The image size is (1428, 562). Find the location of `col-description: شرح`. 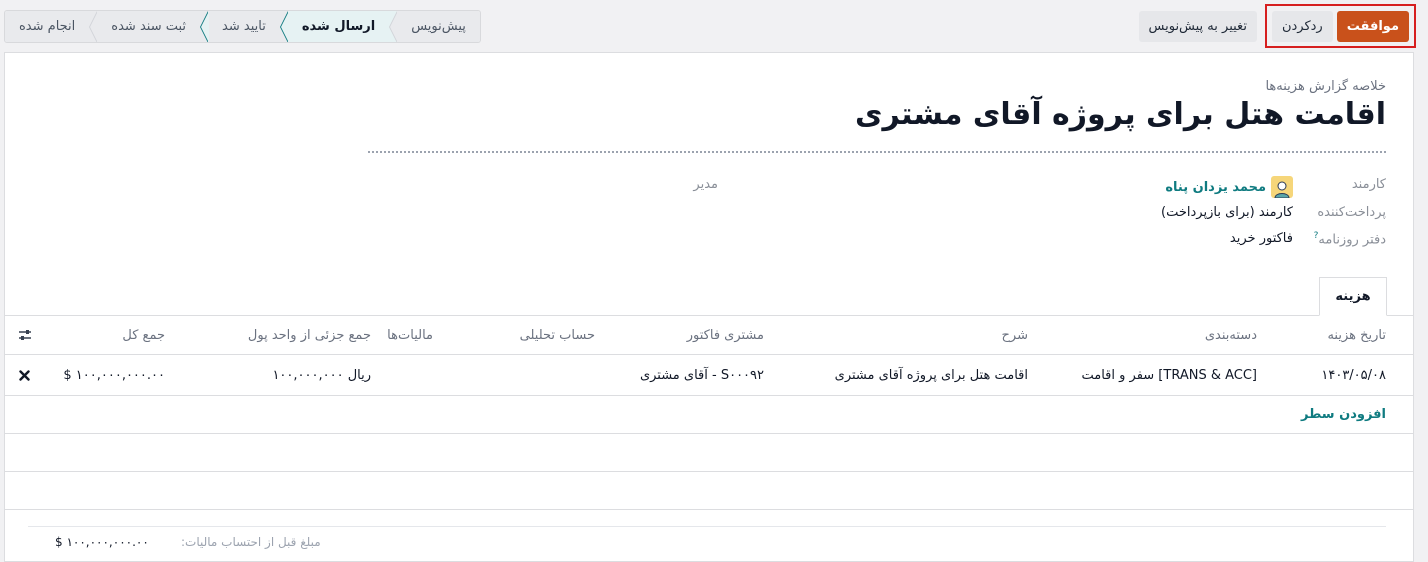

col-description: شرح is located at coordinates (1015, 335).